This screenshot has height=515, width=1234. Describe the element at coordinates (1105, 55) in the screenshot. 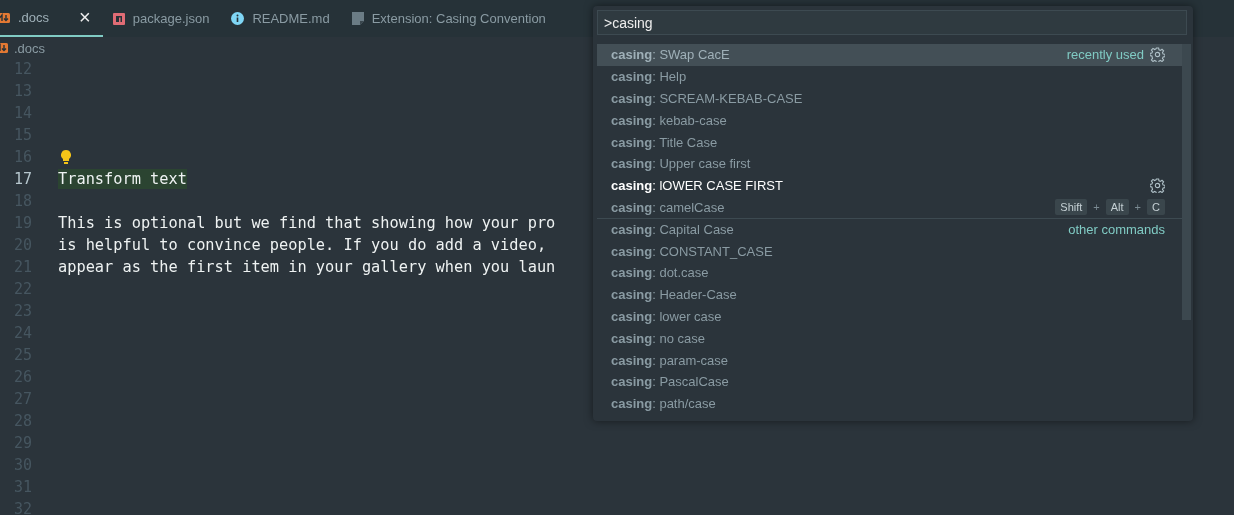

I see `group-label: recently used` at that location.